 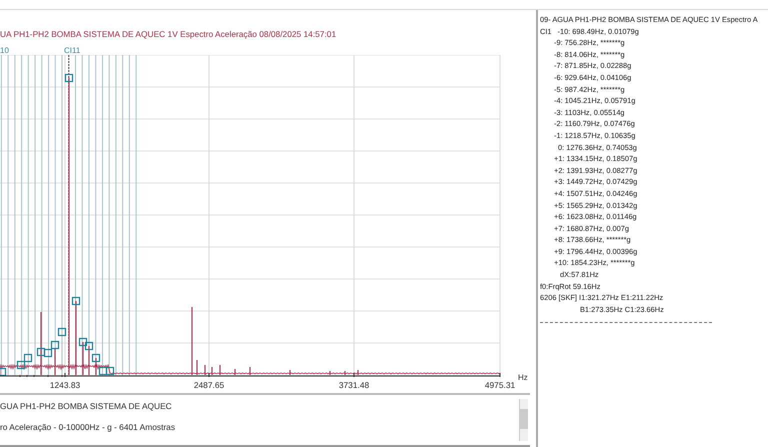 What do you see at coordinates (500, 385) in the screenshot?
I see `axis-tick-label: 4975.31` at bounding box center [500, 385].